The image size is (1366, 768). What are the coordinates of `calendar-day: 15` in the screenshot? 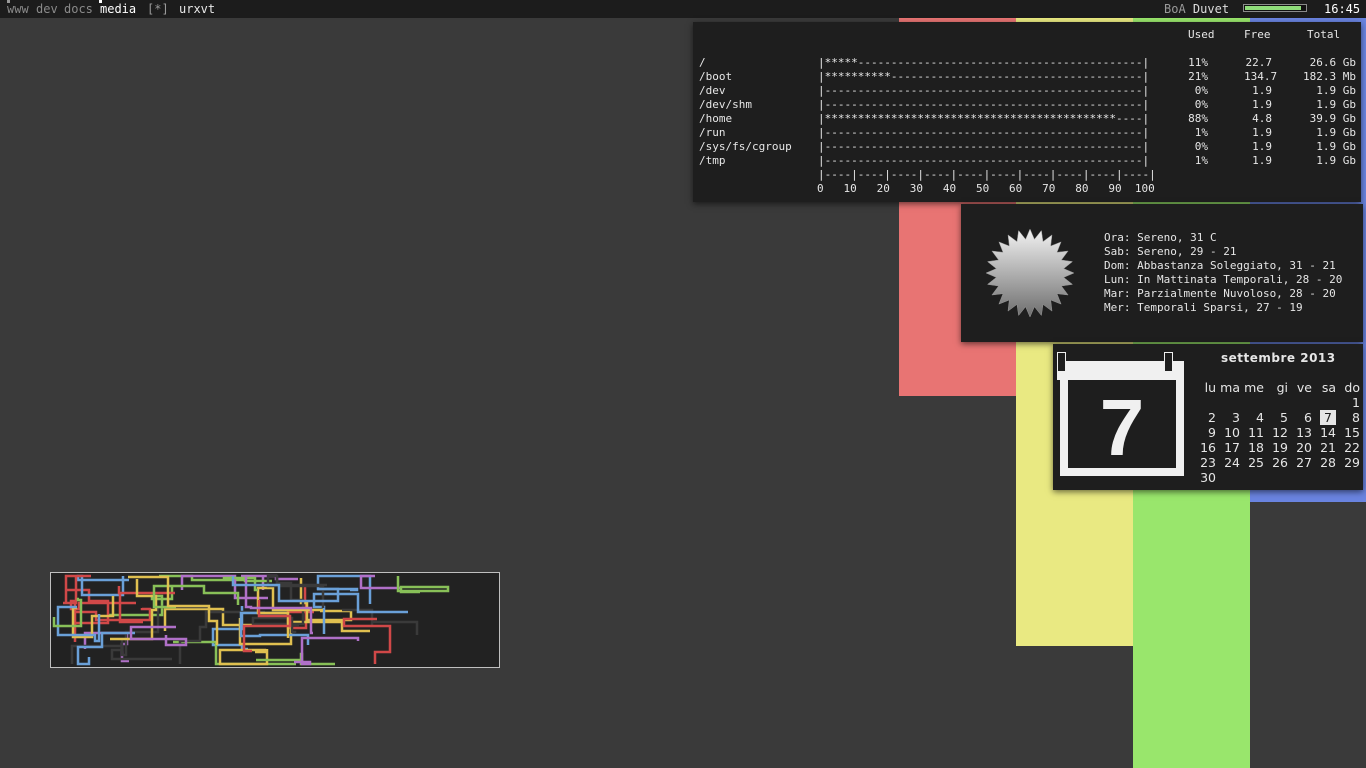 It's located at (1348, 432).